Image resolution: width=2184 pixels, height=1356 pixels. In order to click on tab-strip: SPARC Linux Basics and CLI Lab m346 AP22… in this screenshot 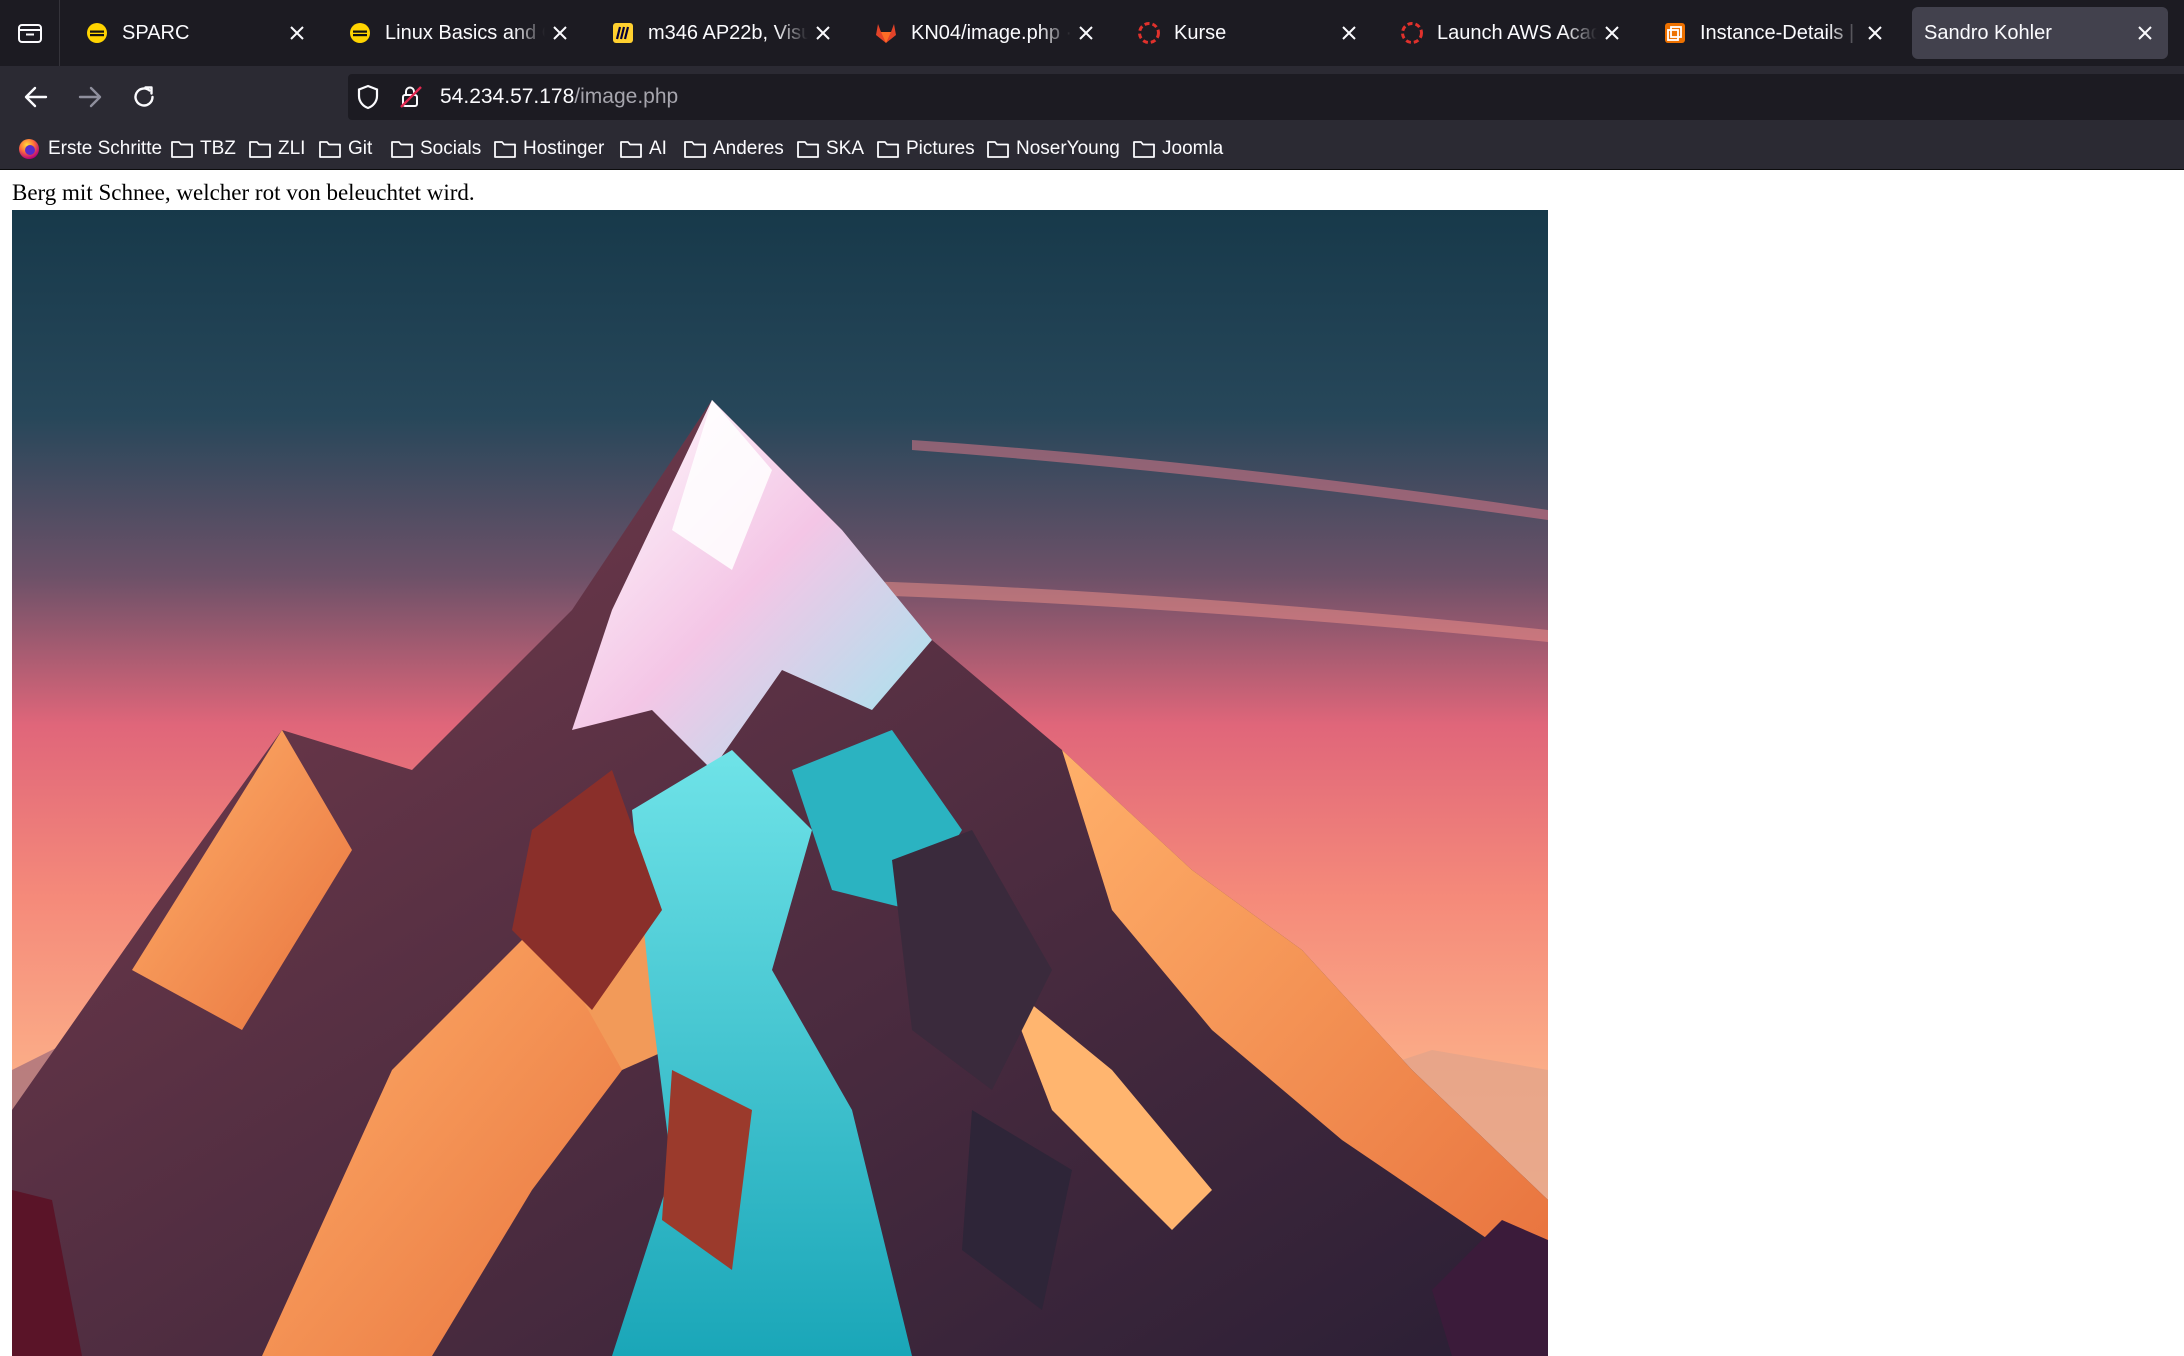, I will do `click(1092, 33)`.